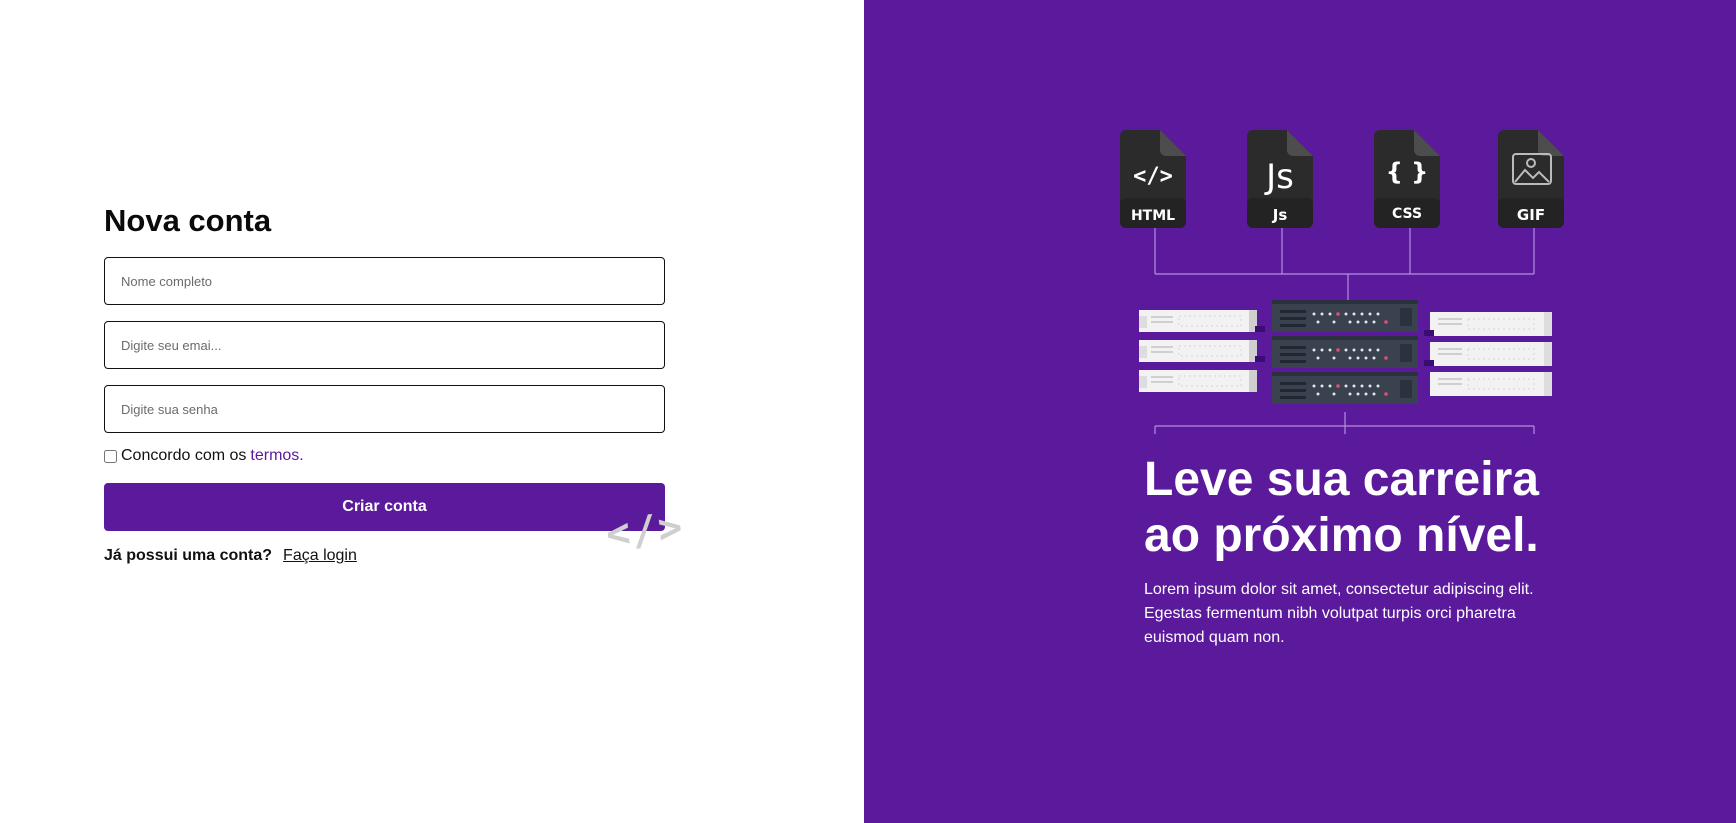  What do you see at coordinates (1341, 479) in the screenshot?
I see `hero-headline-line1: Leve sua carreira` at bounding box center [1341, 479].